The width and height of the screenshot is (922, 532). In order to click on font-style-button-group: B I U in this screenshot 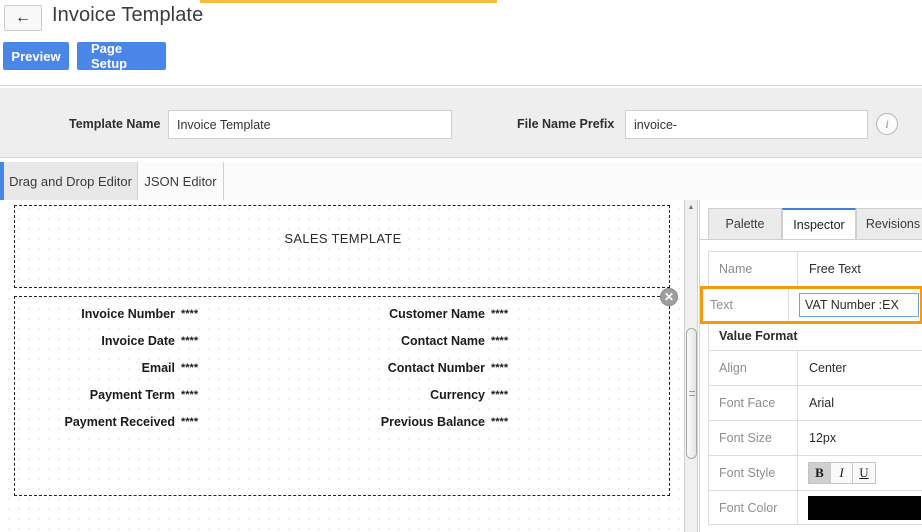, I will do `click(842, 473)`.